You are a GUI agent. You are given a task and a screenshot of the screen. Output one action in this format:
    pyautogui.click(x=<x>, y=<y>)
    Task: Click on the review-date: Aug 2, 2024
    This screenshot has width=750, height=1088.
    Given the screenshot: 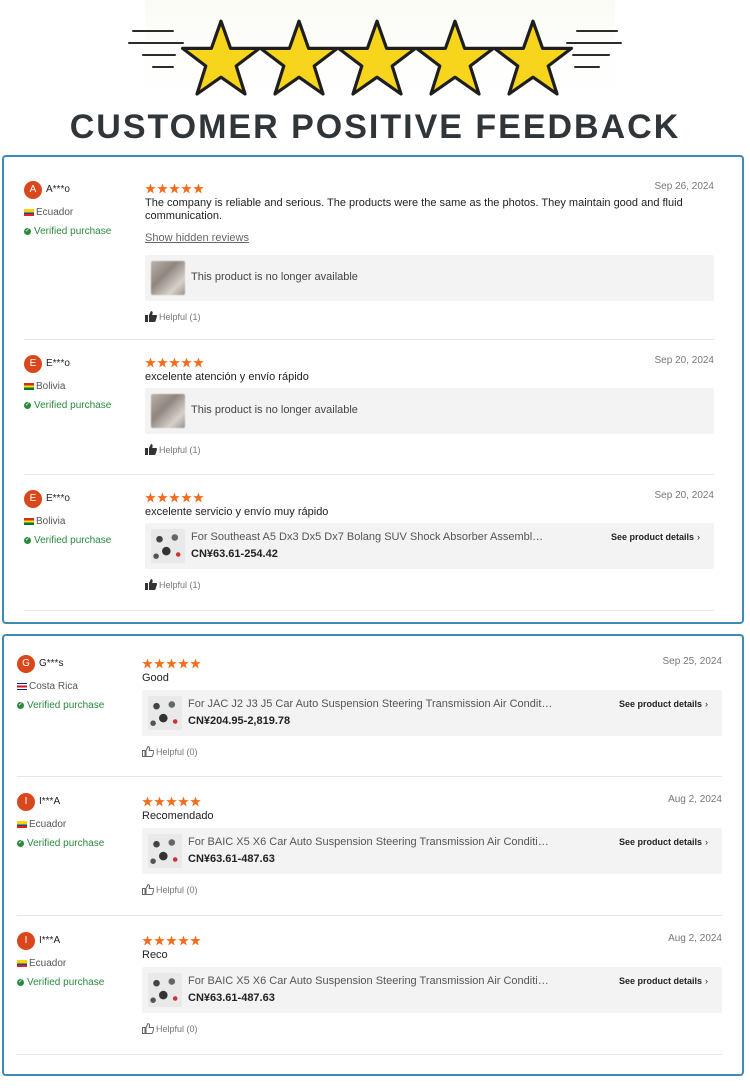 What is the action you would take?
    pyautogui.click(x=695, y=938)
    